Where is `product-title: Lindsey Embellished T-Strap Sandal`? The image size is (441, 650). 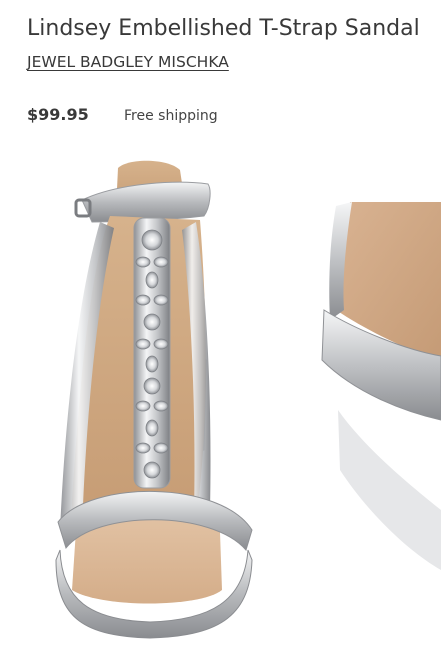 product-title: Lindsey Embellished T-Strap Sandal is located at coordinates (223, 28).